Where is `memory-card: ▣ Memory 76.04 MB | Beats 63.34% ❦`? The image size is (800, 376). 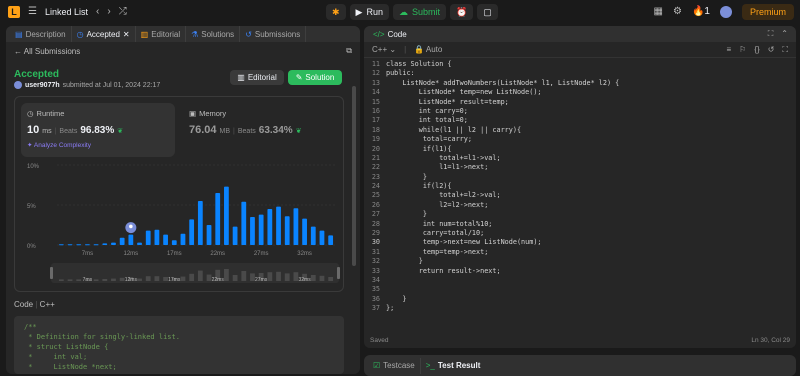 memory-card: ▣ Memory 76.04 MB | Beats 63.34% ❦ is located at coordinates (260, 130).